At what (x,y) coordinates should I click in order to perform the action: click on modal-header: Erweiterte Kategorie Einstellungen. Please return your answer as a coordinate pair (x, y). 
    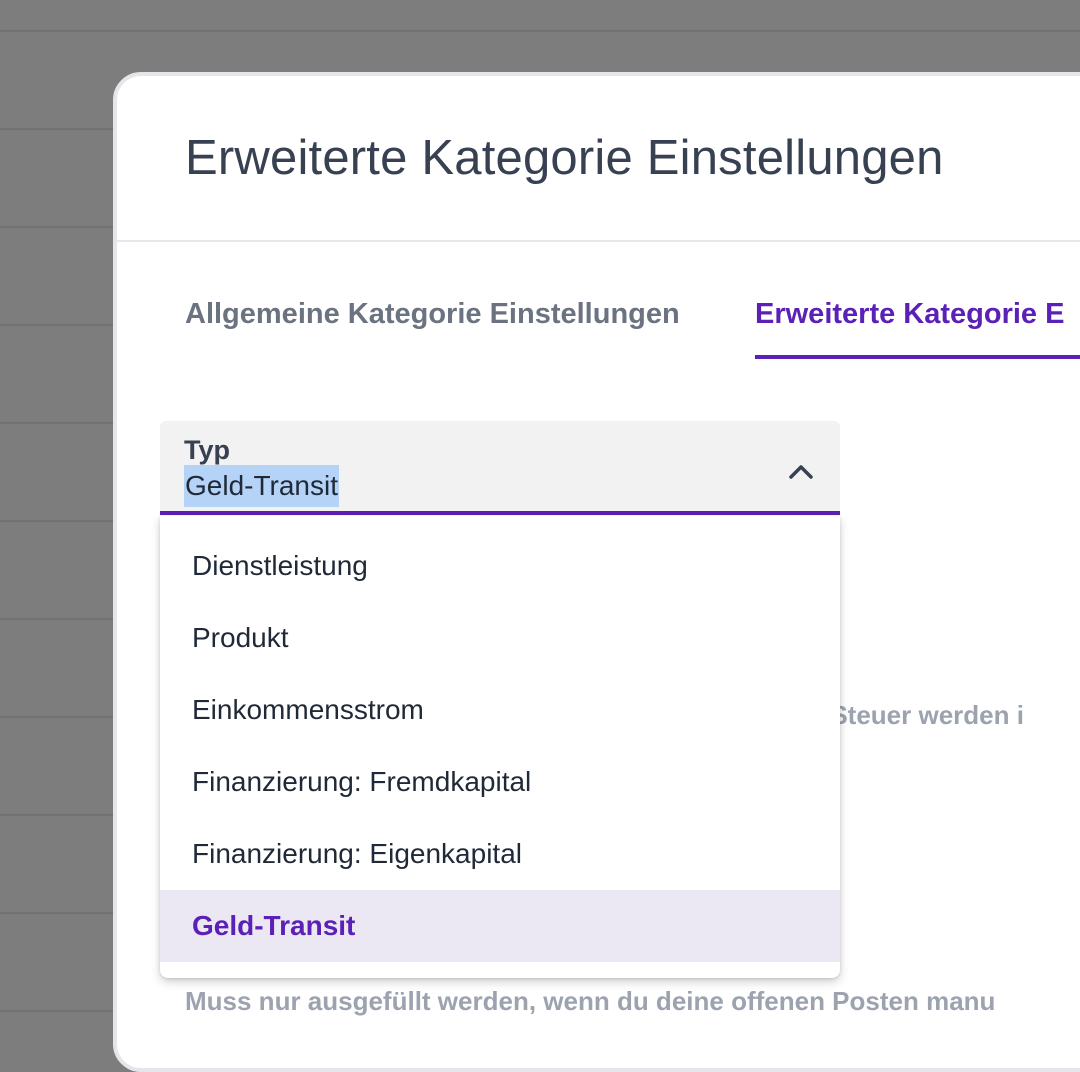
    Looking at the image, I should click on (598, 159).